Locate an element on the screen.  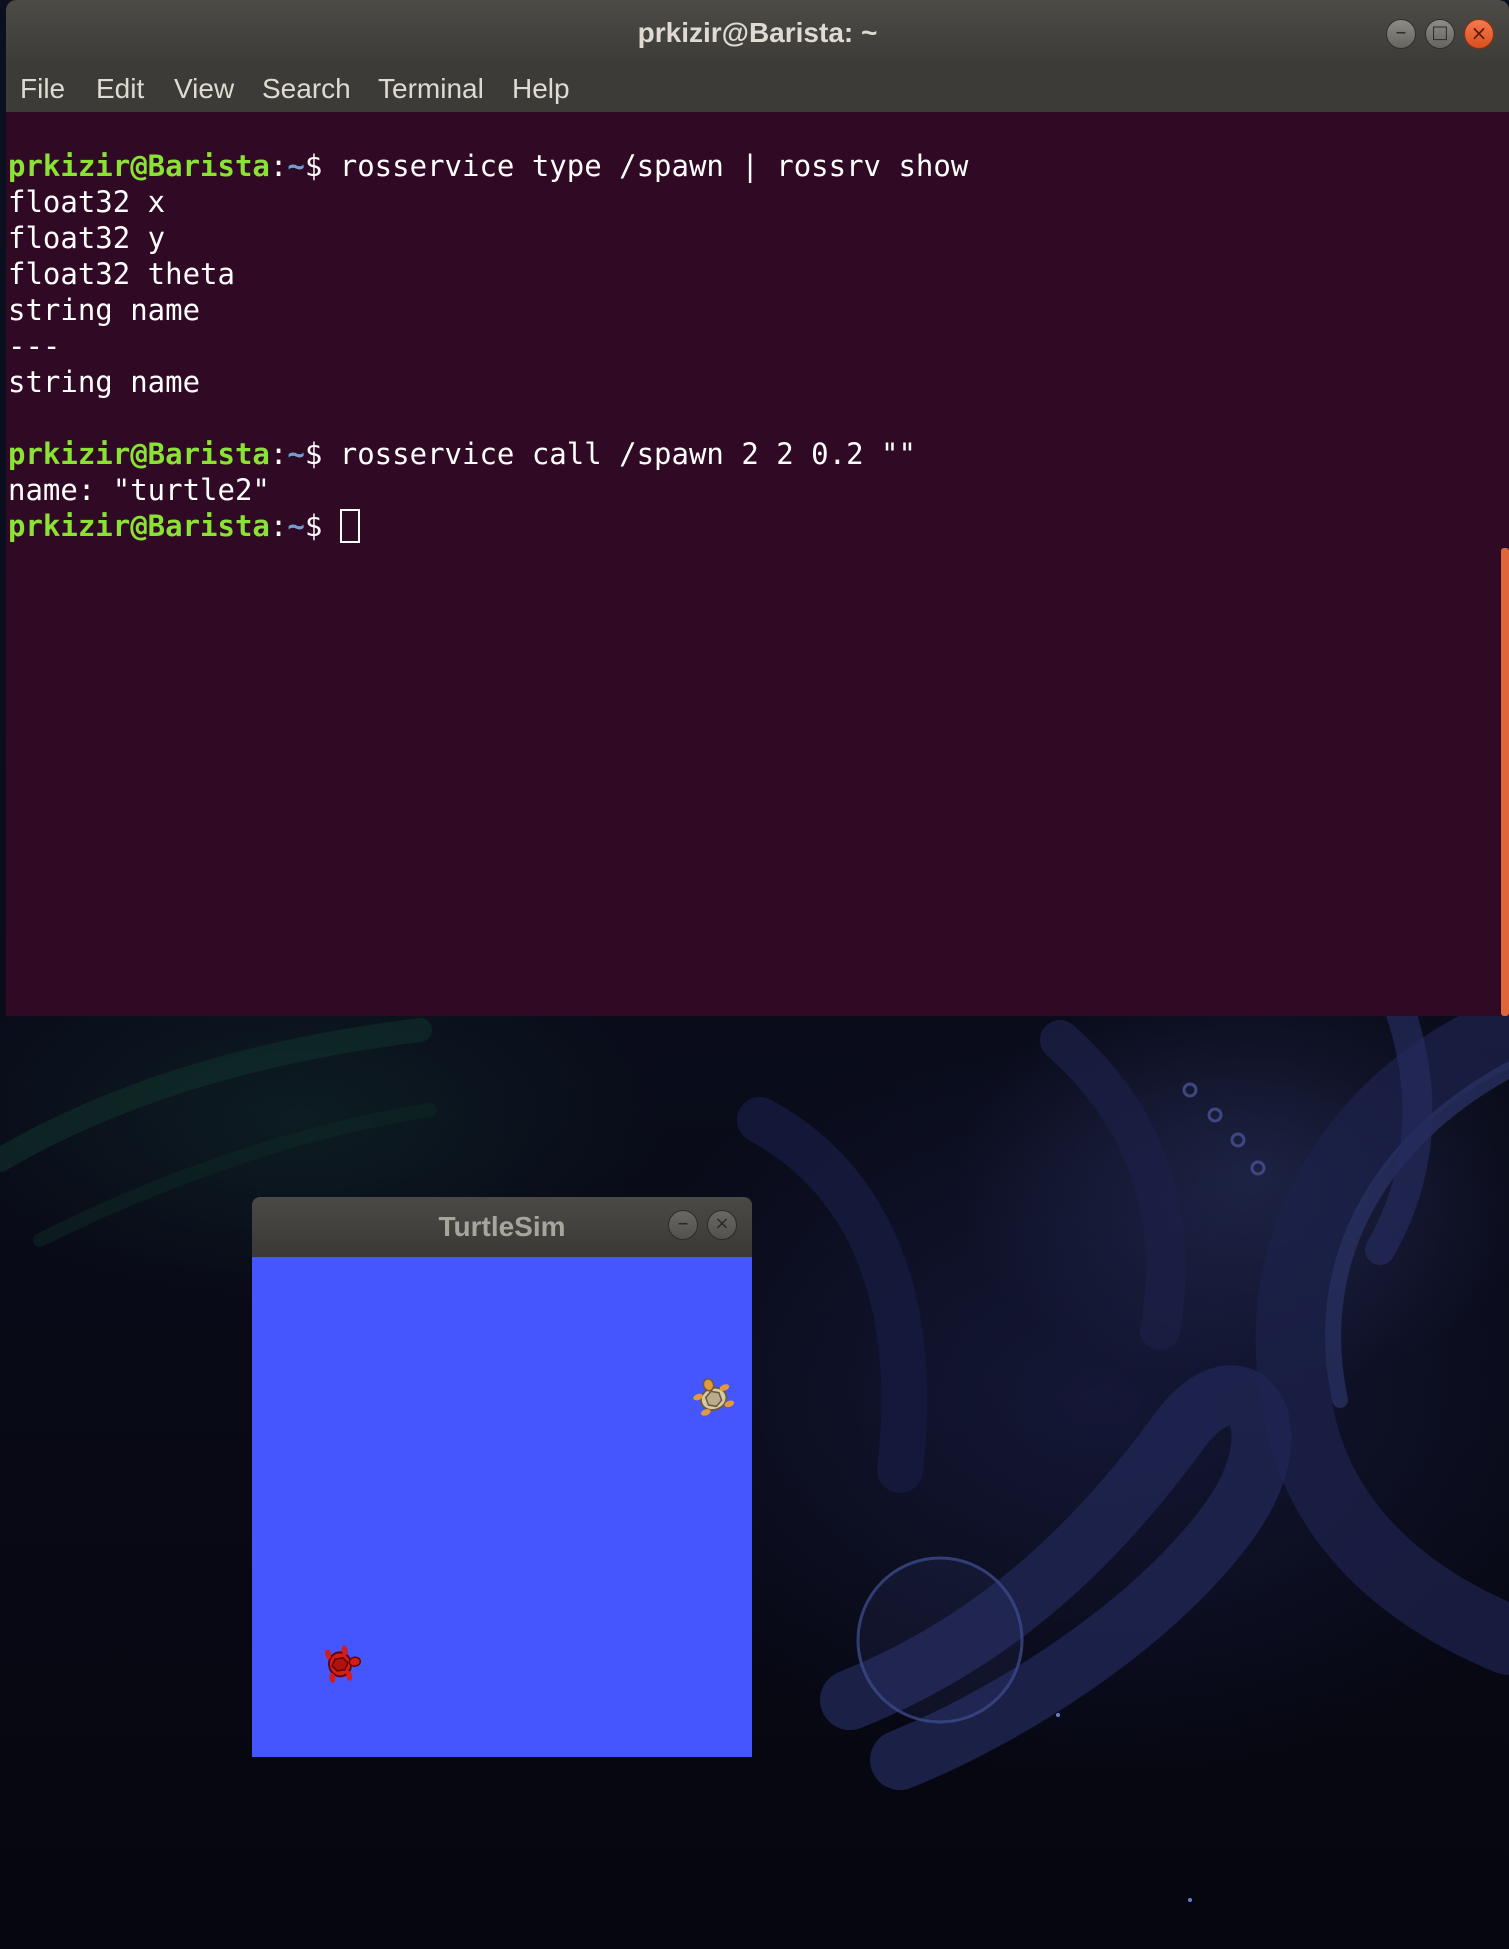
terminal-titlebar: prkizir@Barista: ~ – □ × is located at coordinates (757, 33).